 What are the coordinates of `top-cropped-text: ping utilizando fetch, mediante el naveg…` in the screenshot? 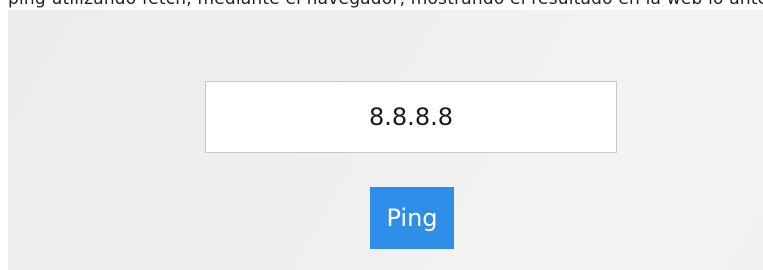 It's located at (385, 5).